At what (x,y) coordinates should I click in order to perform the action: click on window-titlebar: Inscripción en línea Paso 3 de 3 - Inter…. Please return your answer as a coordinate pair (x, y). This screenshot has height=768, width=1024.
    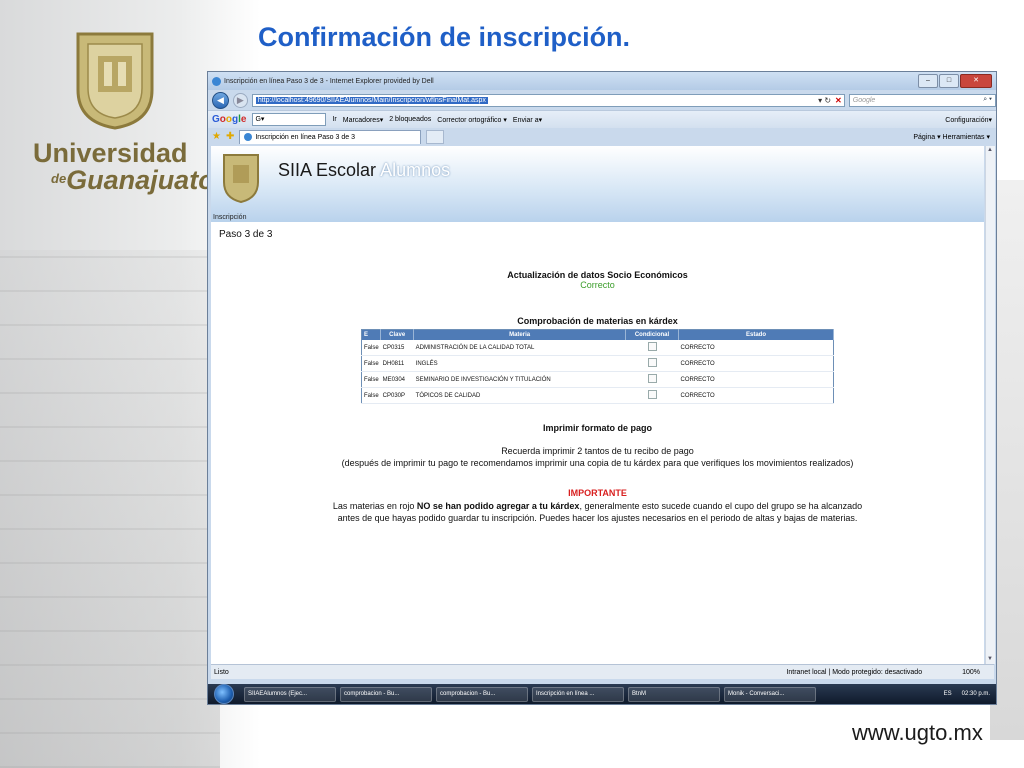
    Looking at the image, I should click on (602, 81).